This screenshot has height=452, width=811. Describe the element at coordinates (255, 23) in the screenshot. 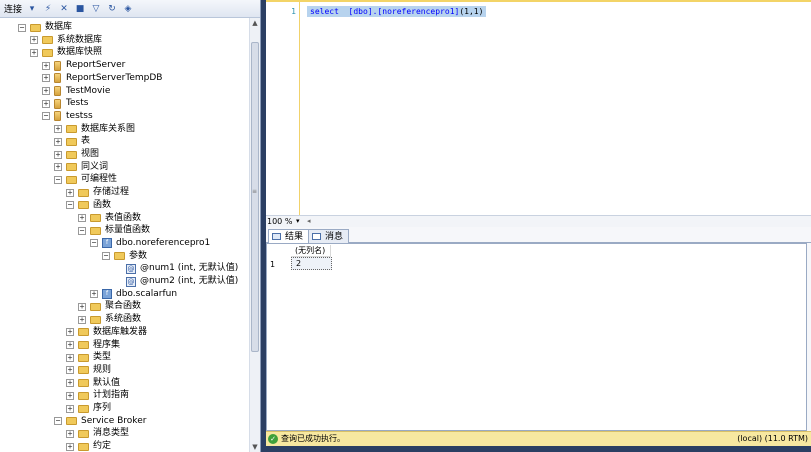

I see `scroll-up-icon: ▲` at that location.